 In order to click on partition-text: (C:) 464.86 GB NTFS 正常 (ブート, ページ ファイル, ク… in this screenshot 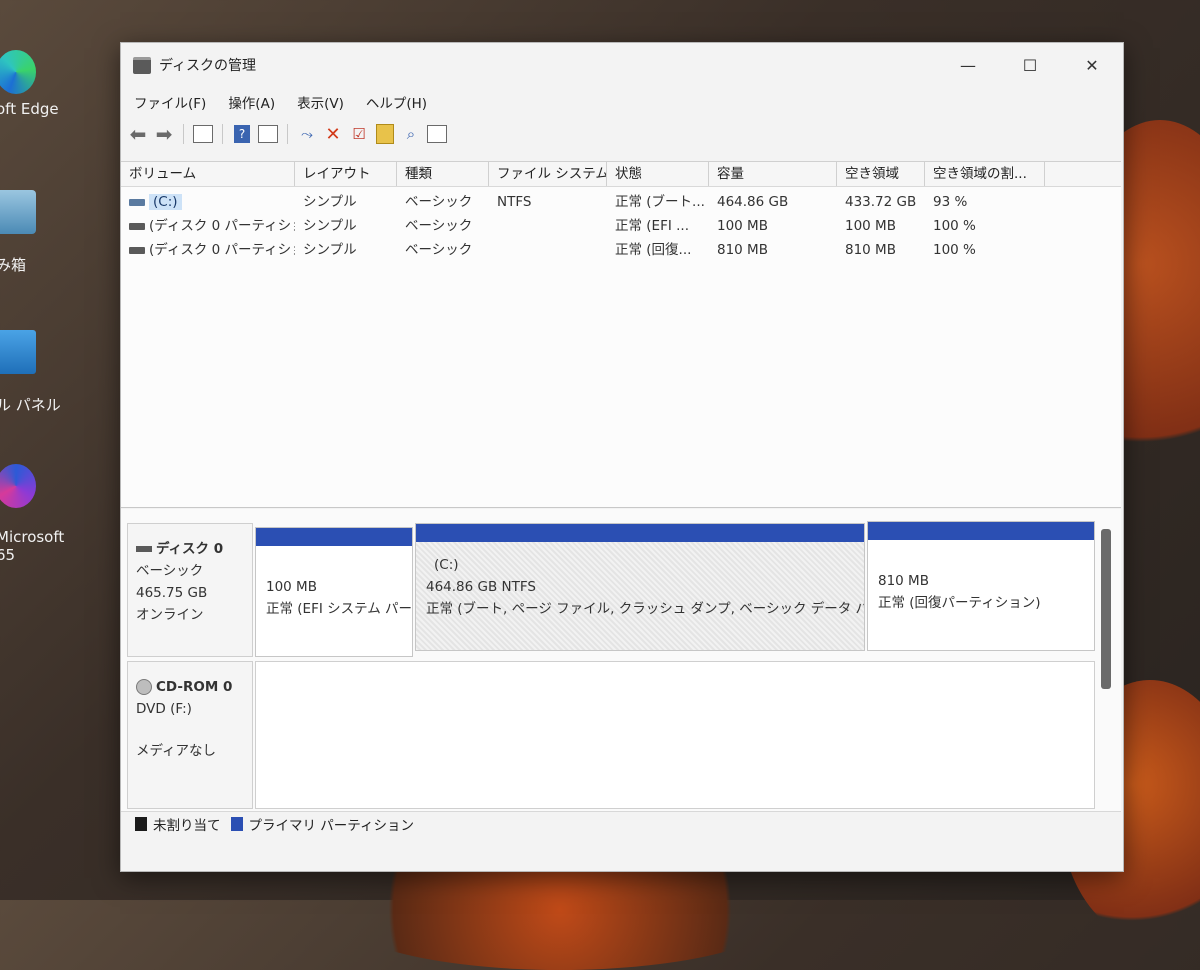, I will do `click(640, 584)`.